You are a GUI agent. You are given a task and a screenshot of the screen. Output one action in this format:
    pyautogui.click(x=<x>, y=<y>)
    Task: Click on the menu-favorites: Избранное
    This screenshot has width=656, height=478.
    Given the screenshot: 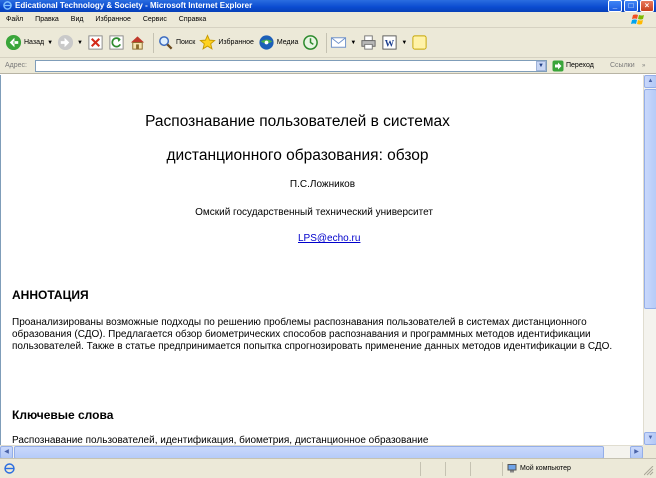 What is the action you would take?
    pyautogui.click(x=112, y=19)
    